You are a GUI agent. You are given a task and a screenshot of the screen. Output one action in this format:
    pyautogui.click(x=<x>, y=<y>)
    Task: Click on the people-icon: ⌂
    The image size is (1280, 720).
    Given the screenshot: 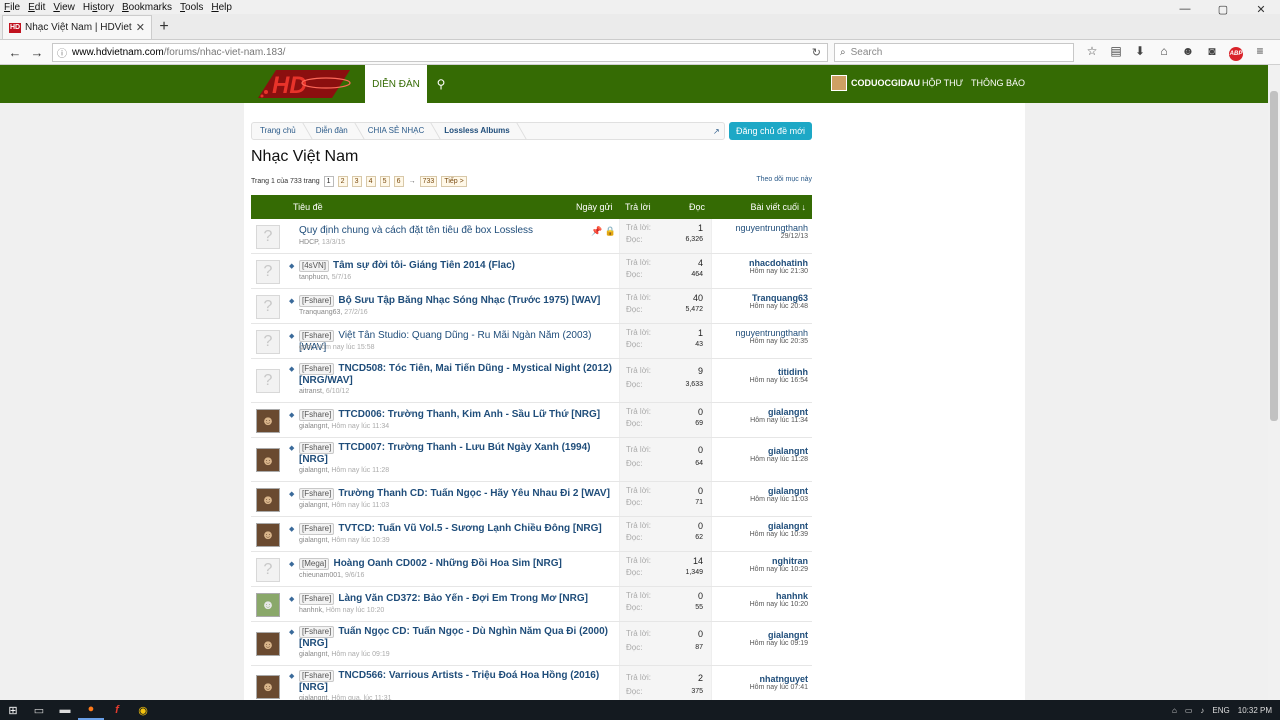 What is the action you would take?
    pyautogui.click(x=1174, y=710)
    